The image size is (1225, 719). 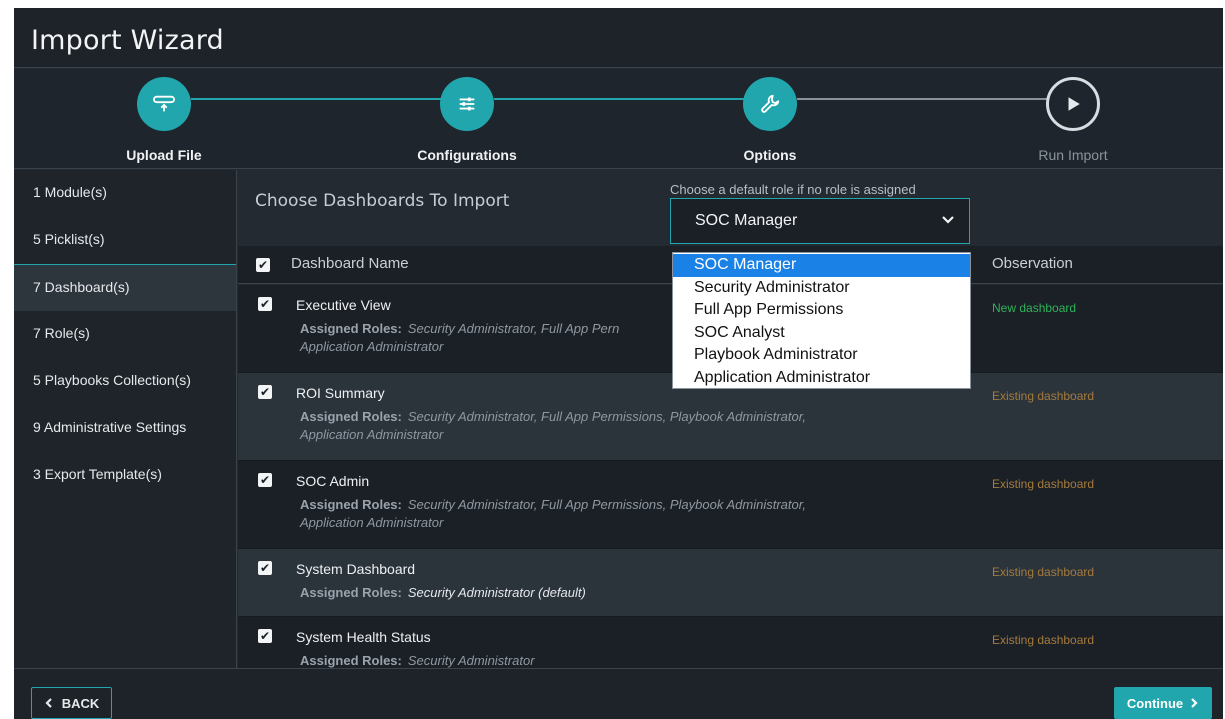 What do you see at coordinates (820, 221) in the screenshot?
I see `default-role-select: SOC Manager` at bounding box center [820, 221].